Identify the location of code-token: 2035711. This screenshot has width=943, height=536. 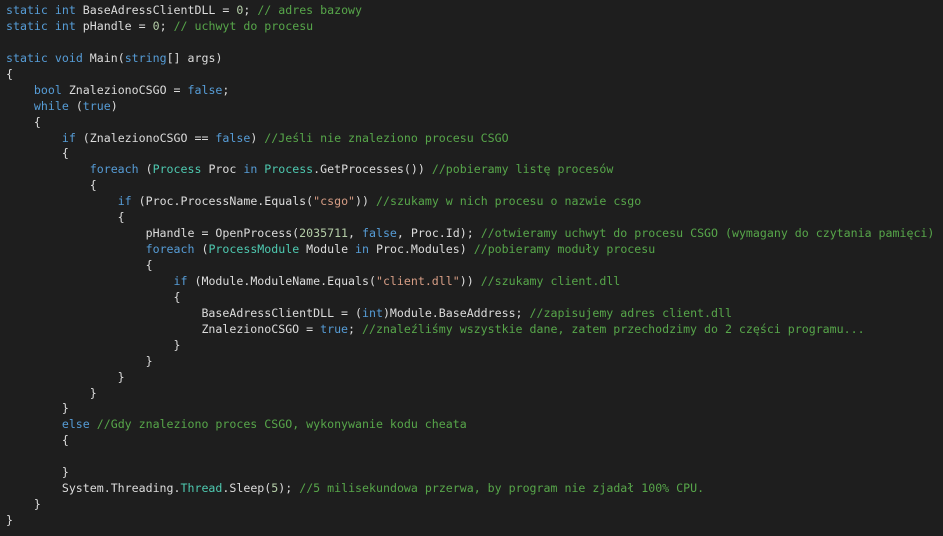
(324, 233).